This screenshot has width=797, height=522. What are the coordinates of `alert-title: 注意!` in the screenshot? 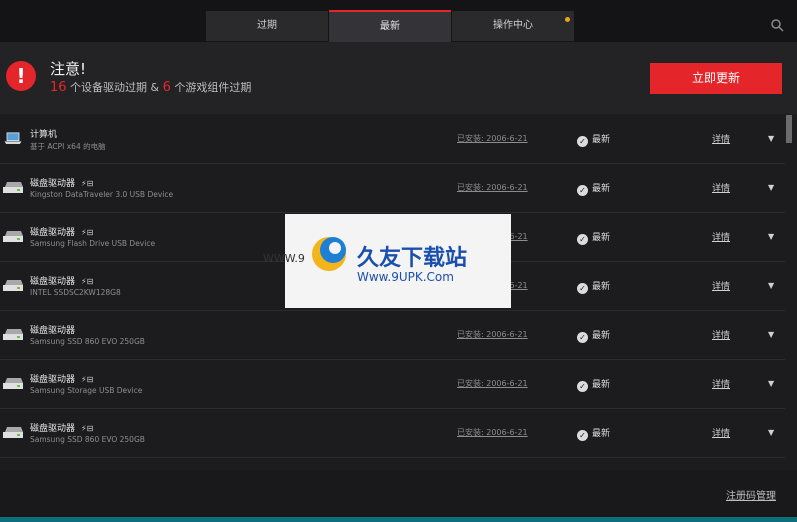 It's located at (68, 69).